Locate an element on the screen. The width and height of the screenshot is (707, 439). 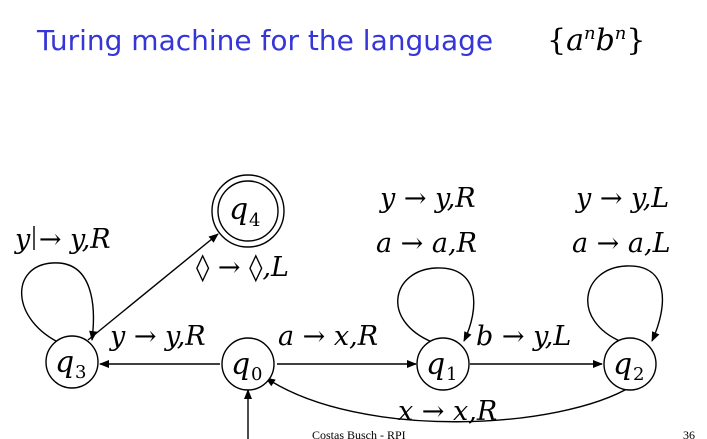
state-q4-accepting: q 4 is located at coordinates (248, 211).